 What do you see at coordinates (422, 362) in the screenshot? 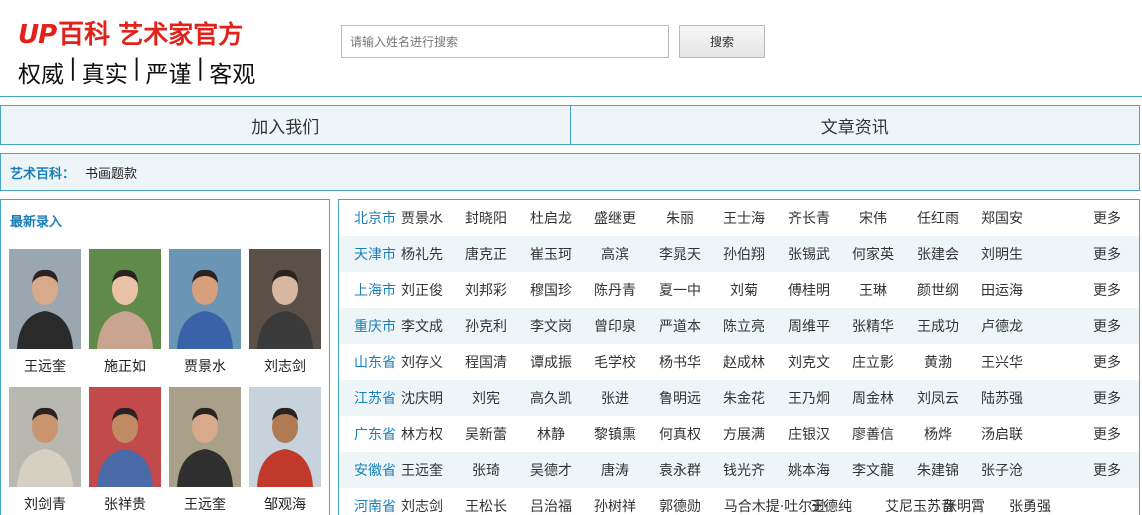
I see `artist-link: 刘存义` at bounding box center [422, 362].